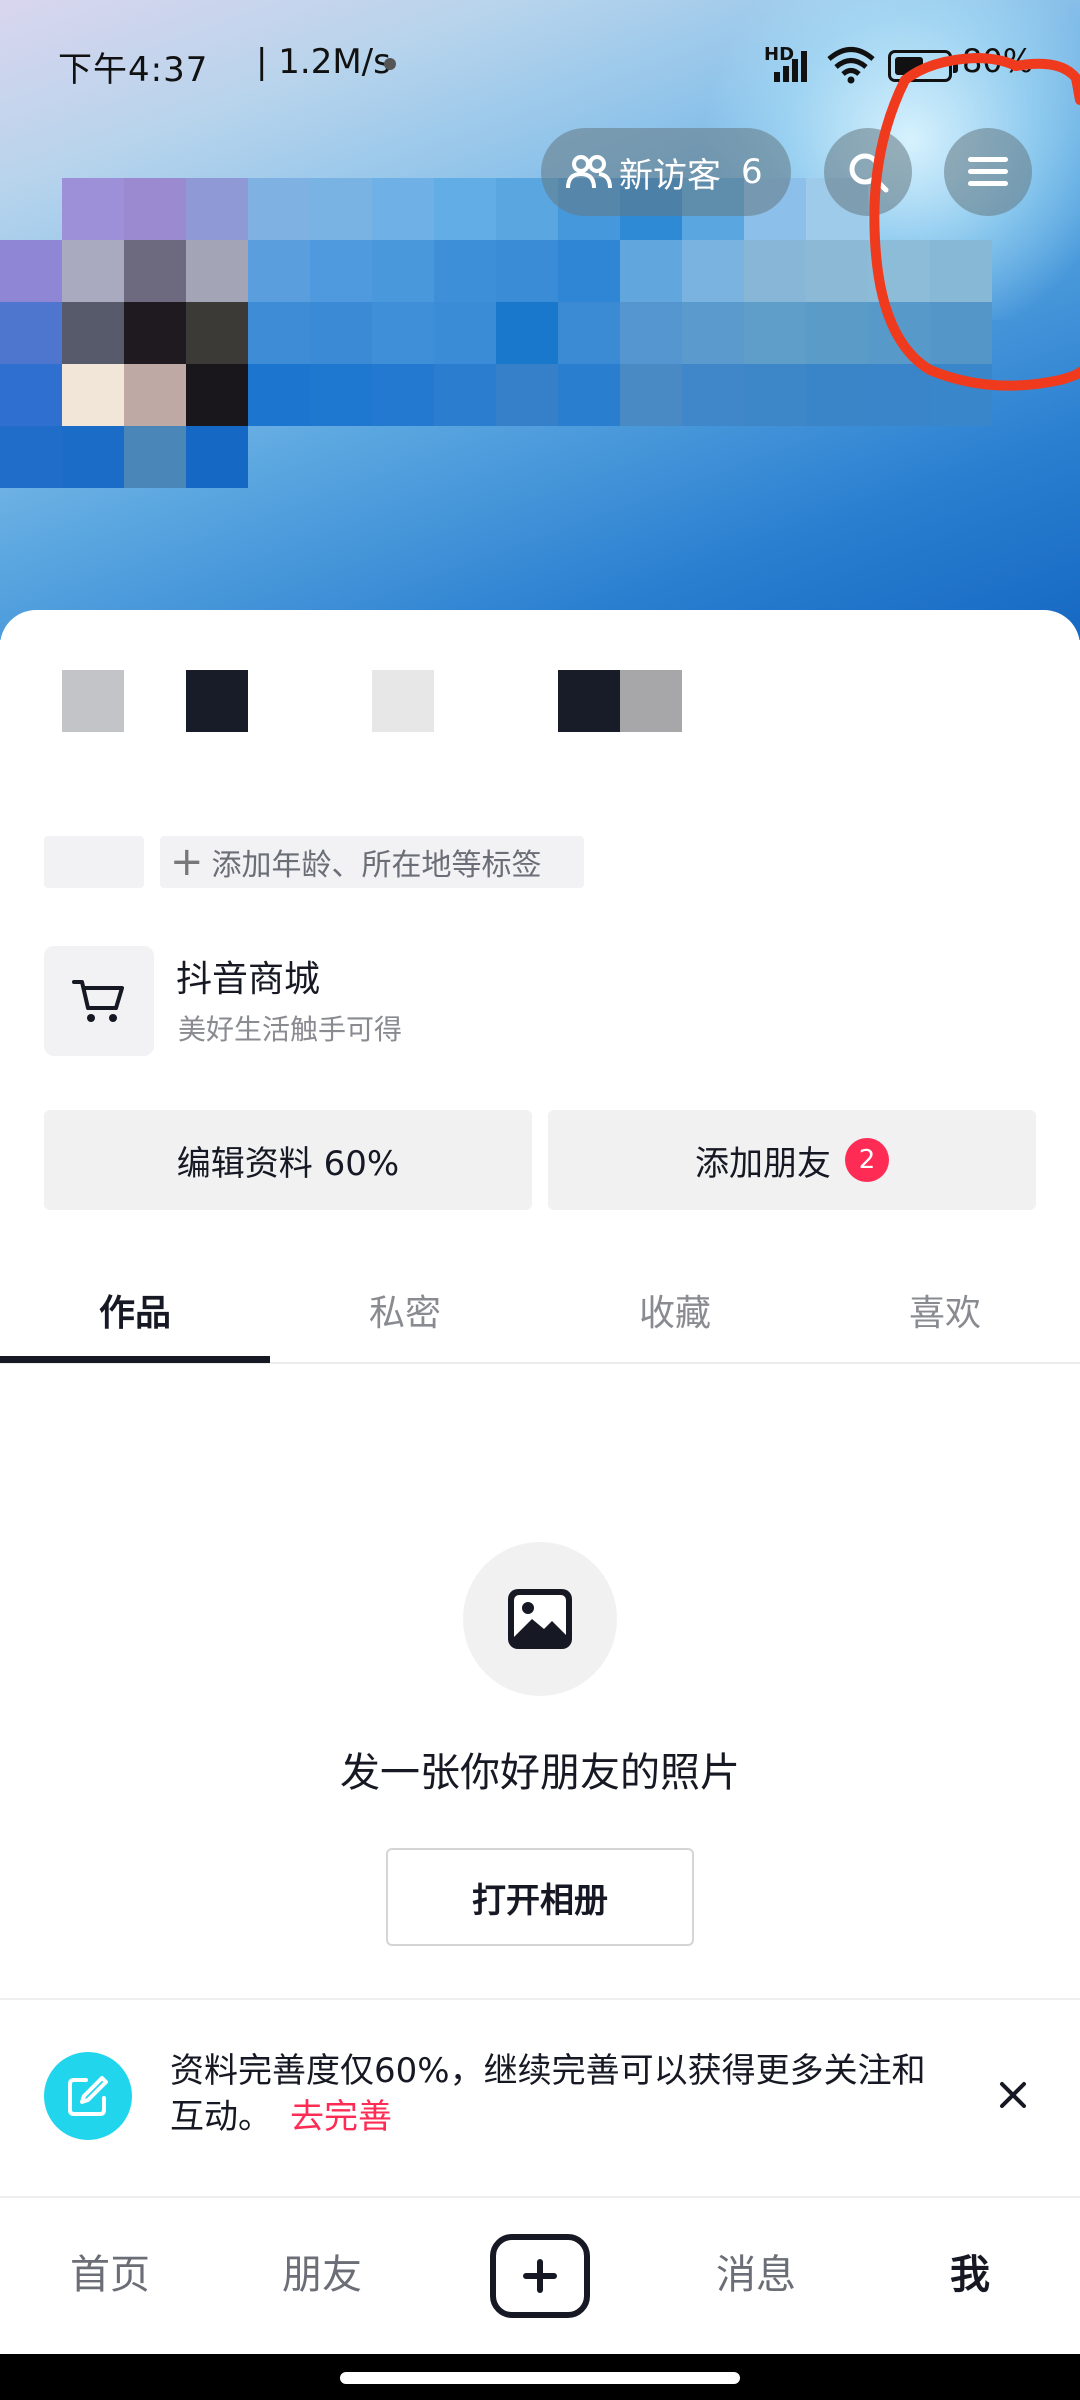 This screenshot has width=1080, height=2400. I want to click on edit-profile-button: 编辑资料 60%, so click(288, 1160).